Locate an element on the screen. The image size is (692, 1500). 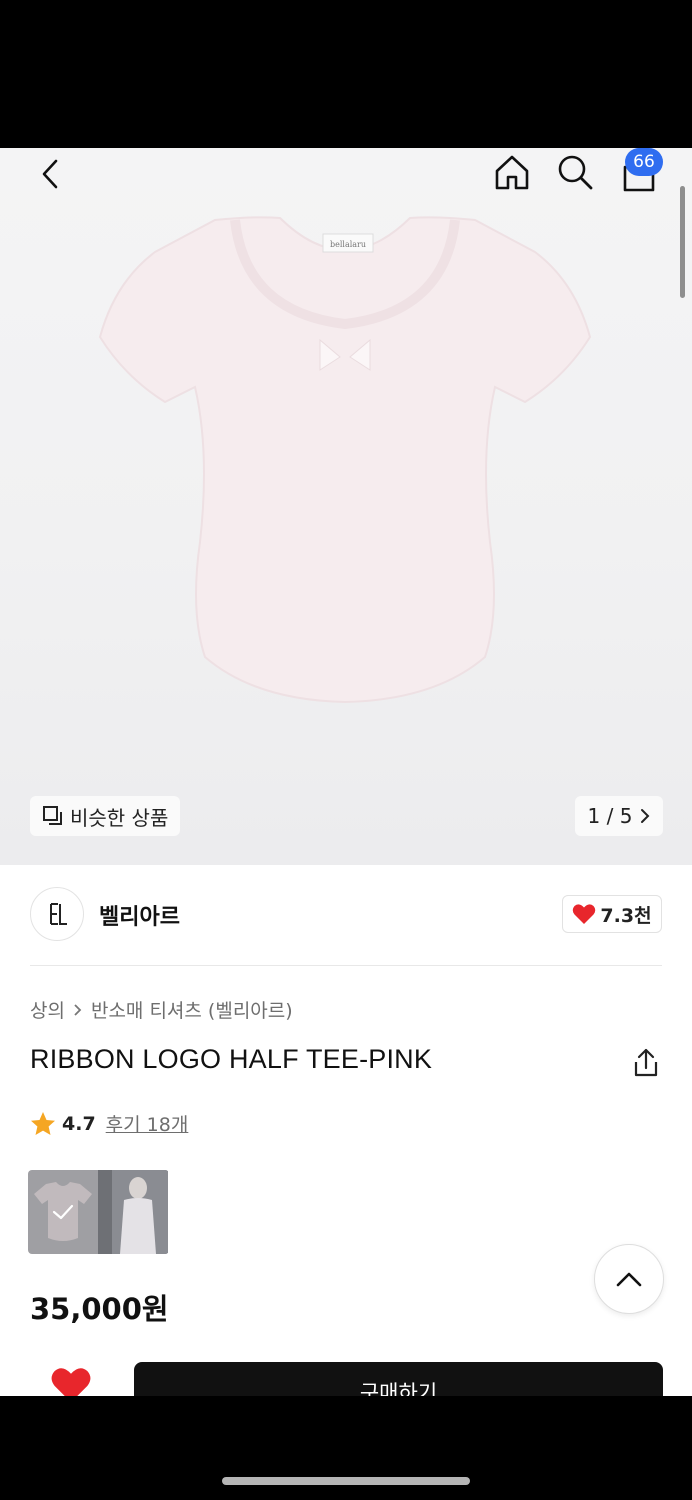
chevron-icon is located at coordinates (78, 1009).